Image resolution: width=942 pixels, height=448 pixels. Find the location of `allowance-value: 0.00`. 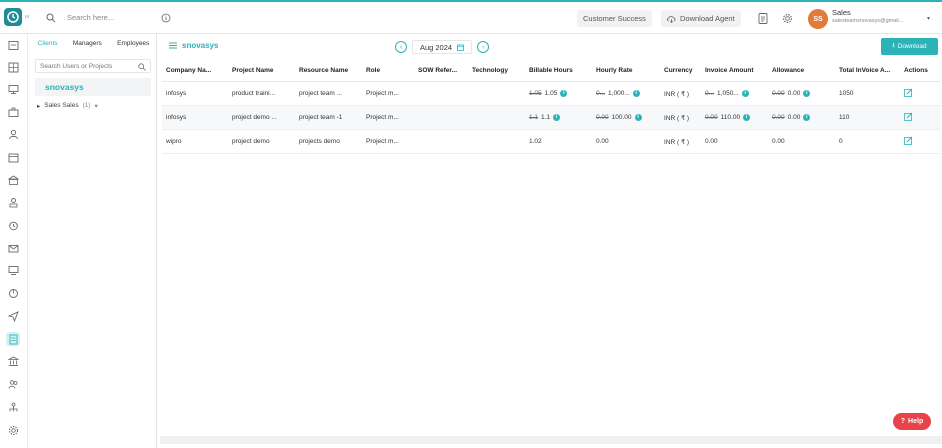

allowance-value: 0.00 is located at coordinates (794, 118).